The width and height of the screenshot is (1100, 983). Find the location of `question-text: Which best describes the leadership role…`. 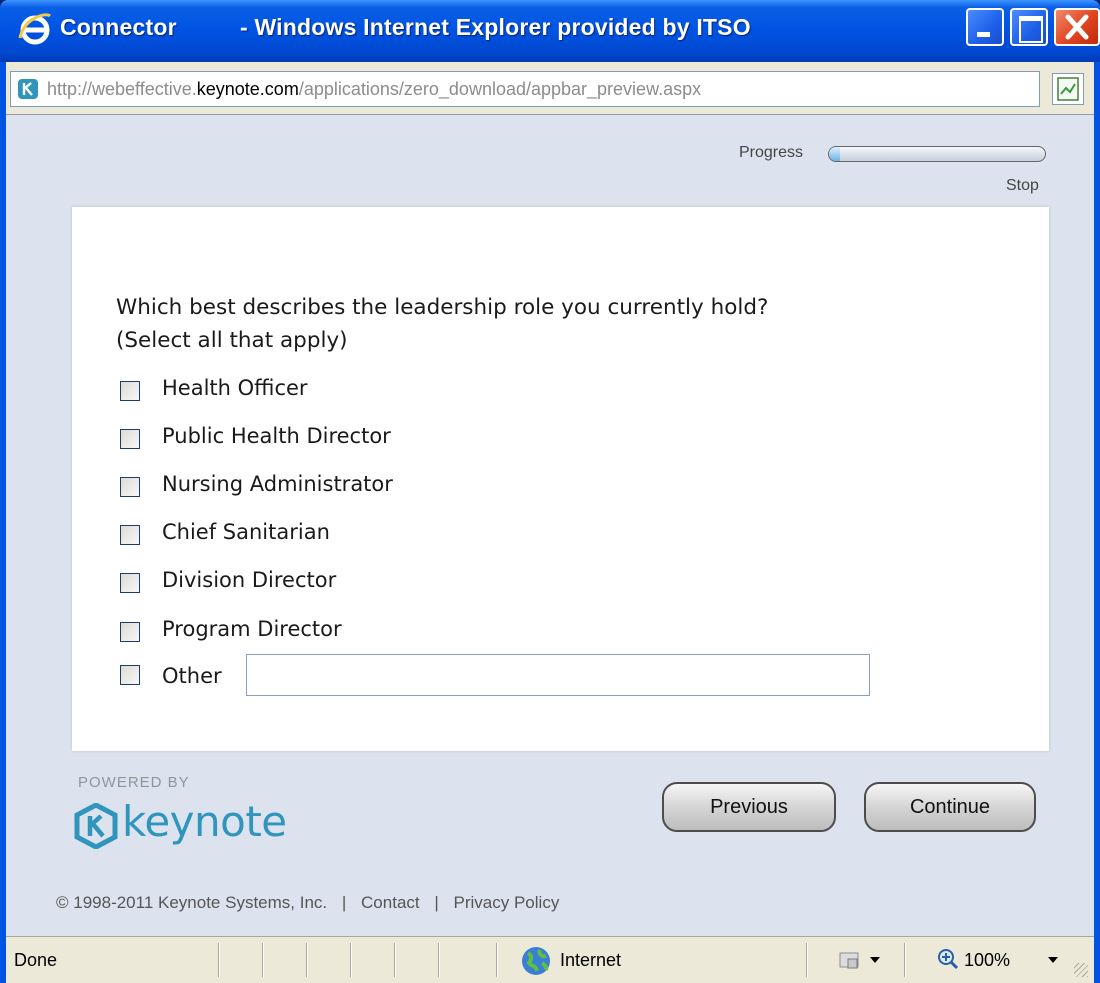

question-text: Which best describes the leadership role… is located at coordinates (556, 324).